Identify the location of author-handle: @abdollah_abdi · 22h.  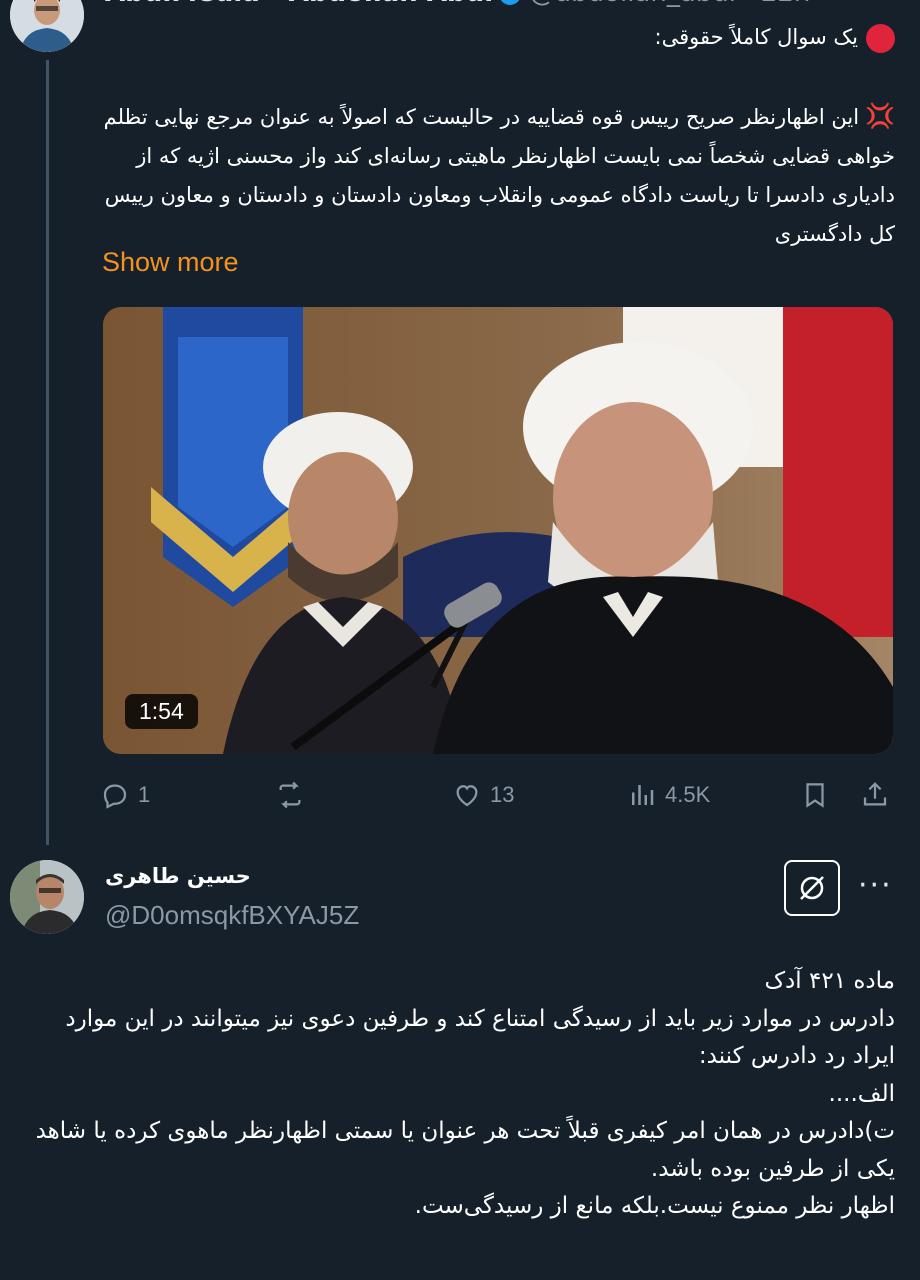
(669, 4).